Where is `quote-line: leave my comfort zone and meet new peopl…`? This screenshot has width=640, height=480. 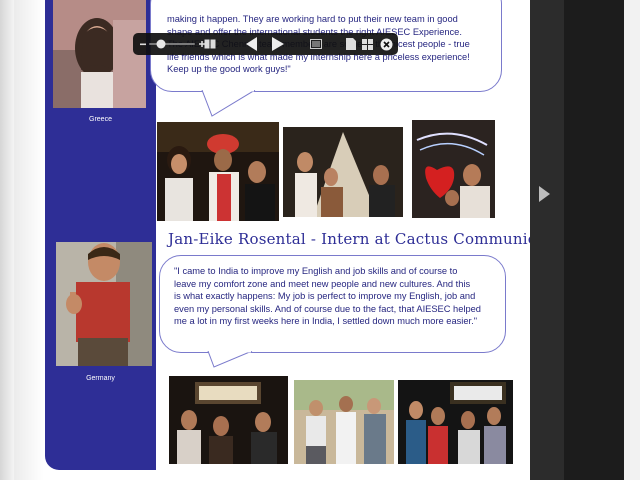
quote-line: leave my comfort zone and meet new peopl… is located at coordinates (322, 283).